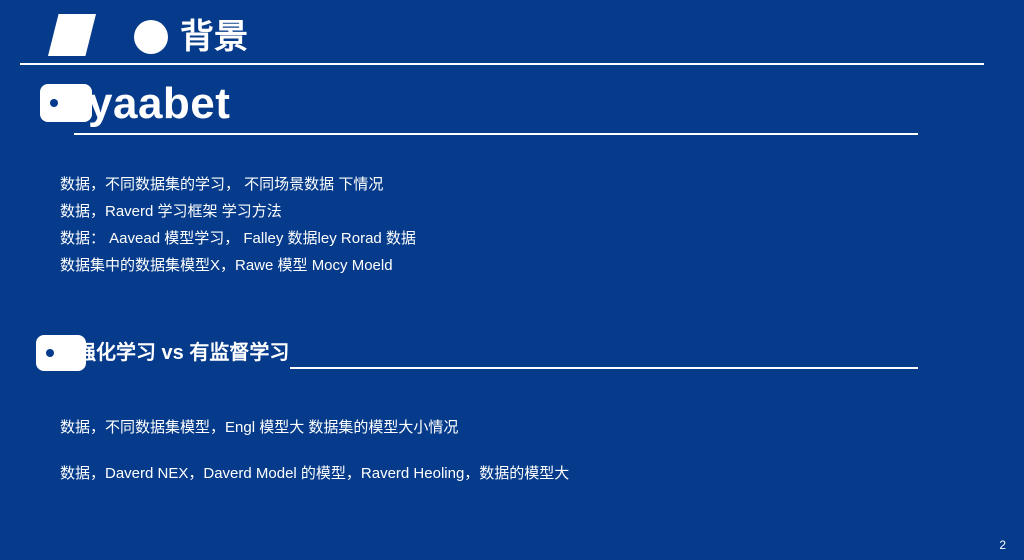 This screenshot has height=560, width=1024. I want to click on list-item: 数据，Raverd 学习框架 学习方法, so click(171, 211).